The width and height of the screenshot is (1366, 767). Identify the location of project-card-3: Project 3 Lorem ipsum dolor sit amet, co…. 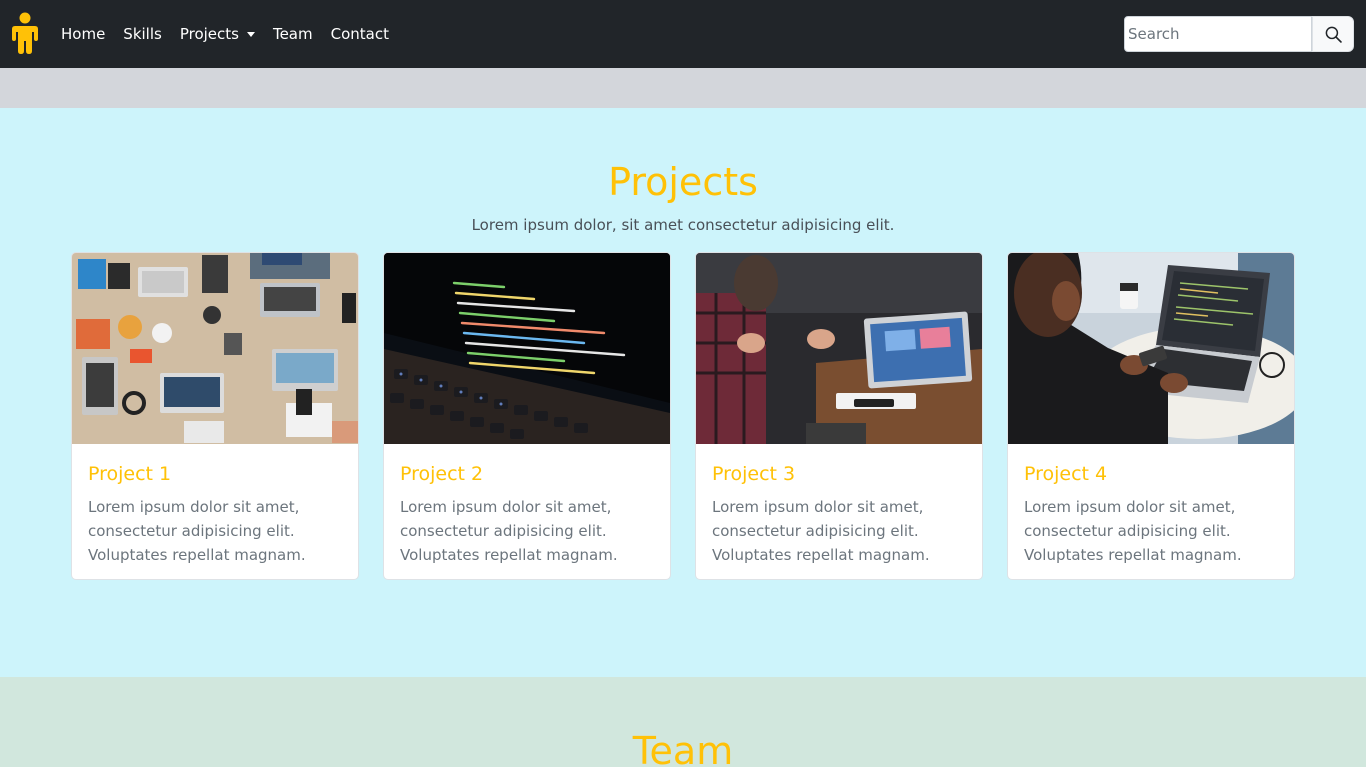
(839, 416).